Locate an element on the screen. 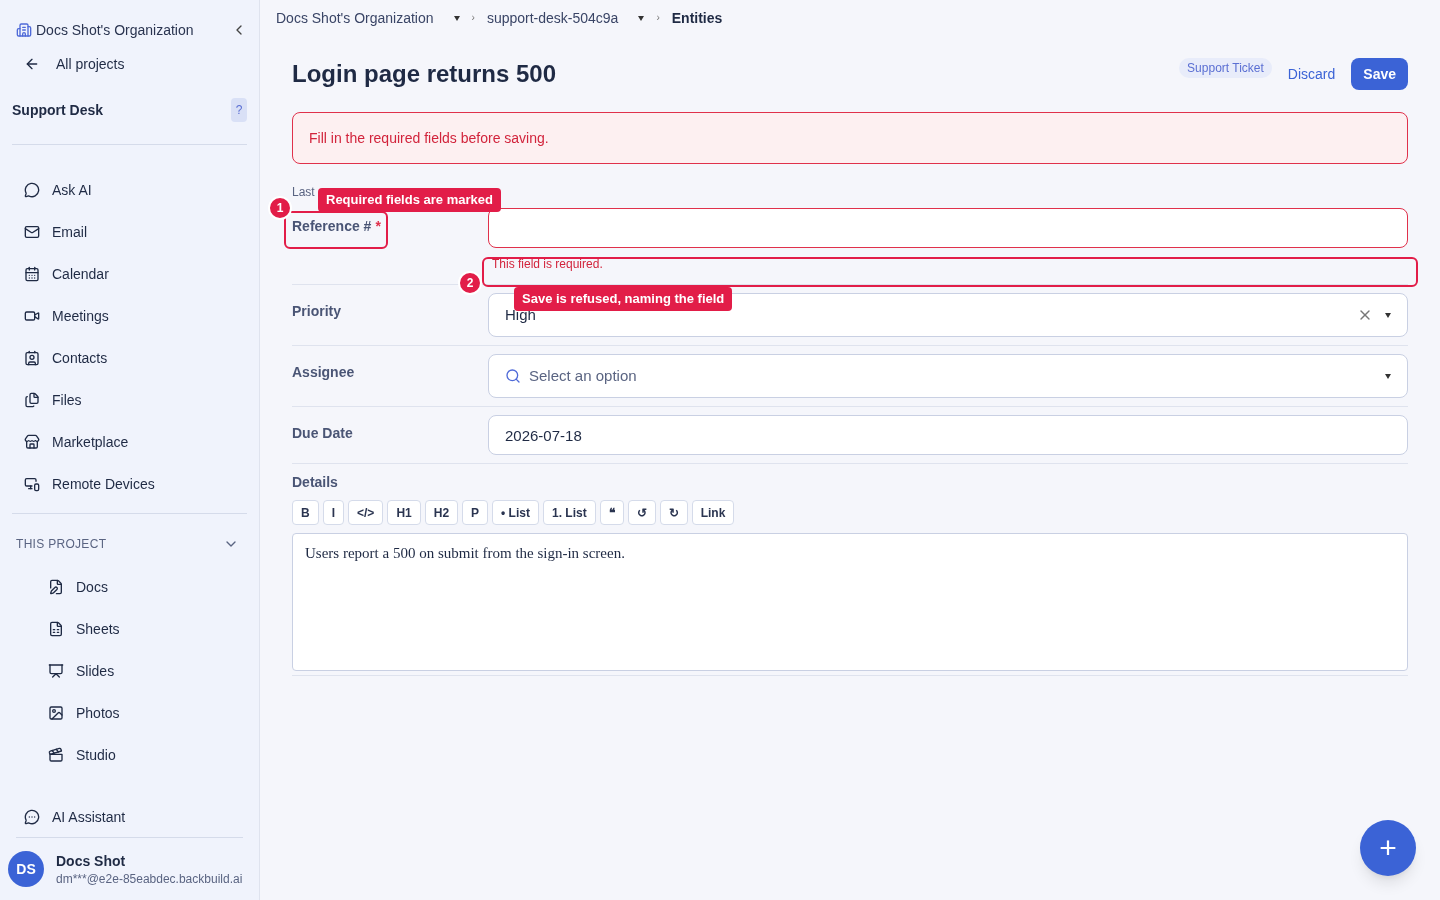  store-icon is located at coordinates (32, 442).